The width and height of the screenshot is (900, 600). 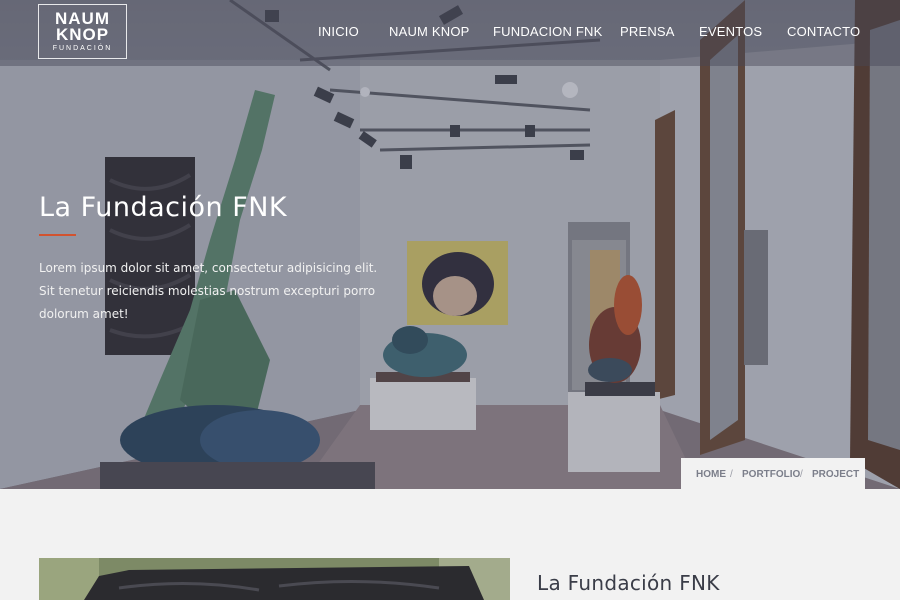 I want to click on project-photo, so click(x=274, y=579).